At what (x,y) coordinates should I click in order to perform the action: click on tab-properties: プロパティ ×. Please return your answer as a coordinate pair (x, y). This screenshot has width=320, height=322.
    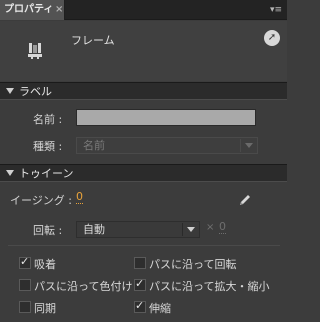
    Looking at the image, I should click on (32, 10).